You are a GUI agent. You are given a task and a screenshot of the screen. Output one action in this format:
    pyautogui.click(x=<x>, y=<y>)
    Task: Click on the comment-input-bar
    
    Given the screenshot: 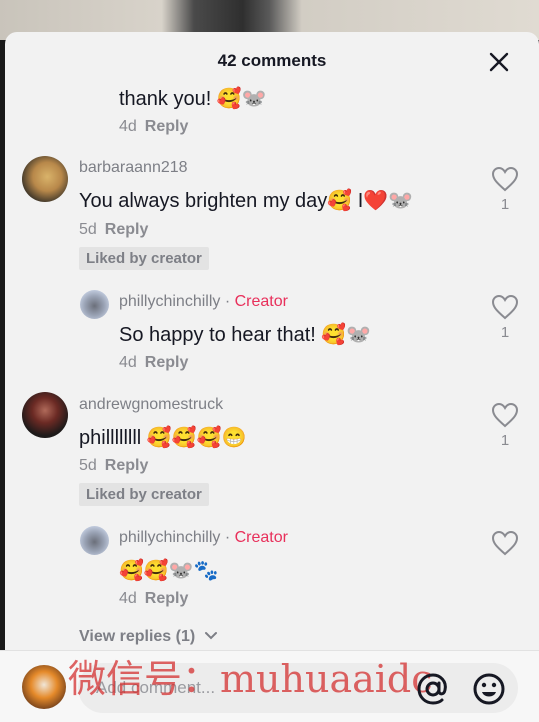 What is the action you would take?
    pyautogui.click(x=269, y=686)
    